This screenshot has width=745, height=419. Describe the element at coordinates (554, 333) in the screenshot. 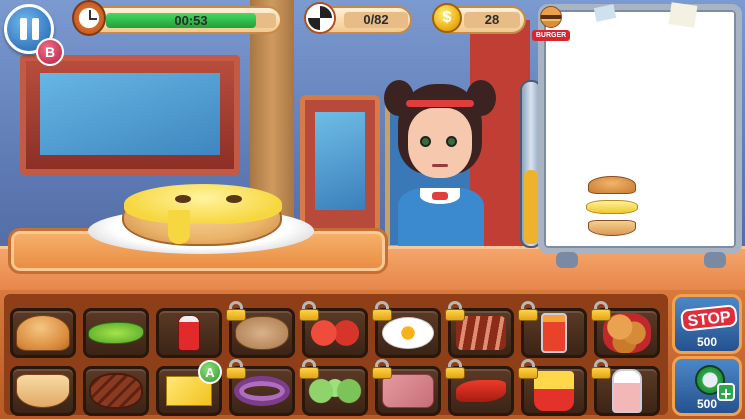

I see `drink-icon` at that location.